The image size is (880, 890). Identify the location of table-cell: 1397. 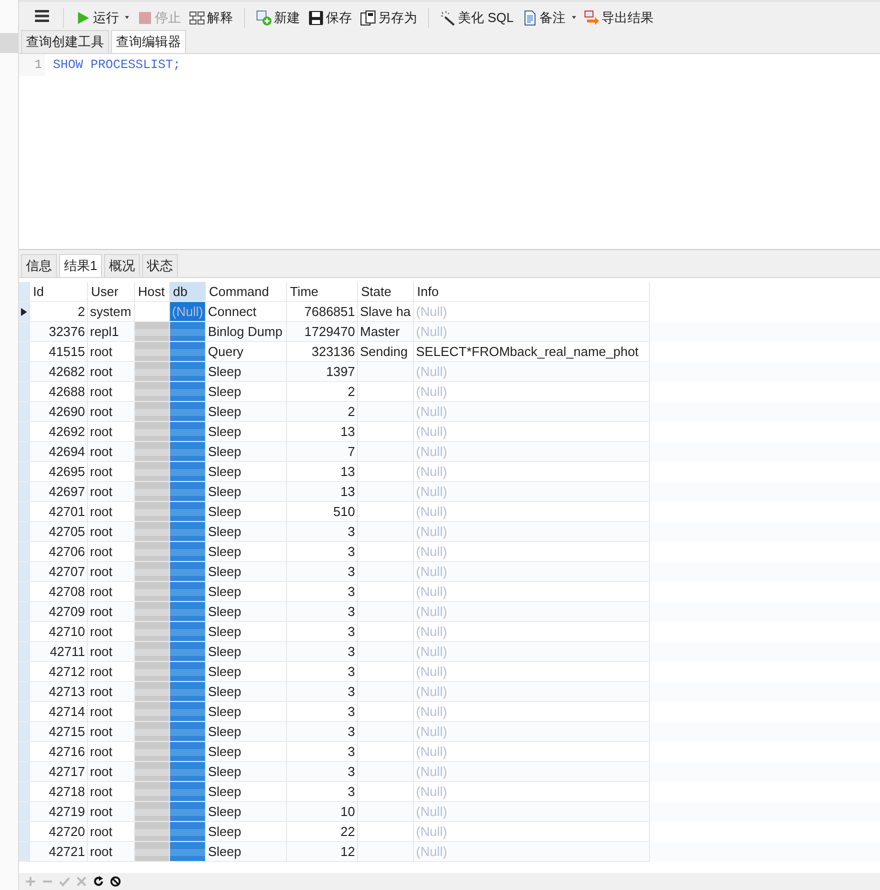
(322, 372).